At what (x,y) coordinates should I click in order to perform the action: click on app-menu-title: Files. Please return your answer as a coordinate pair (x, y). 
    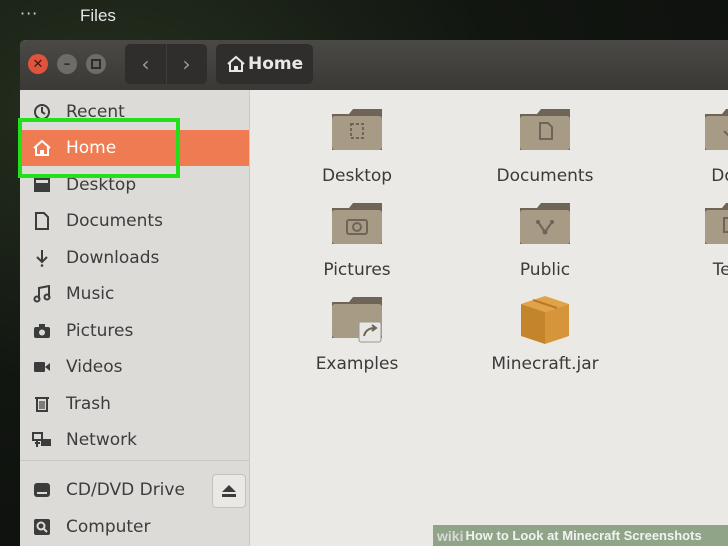
    Looking at the image, I should click on (98, 16).